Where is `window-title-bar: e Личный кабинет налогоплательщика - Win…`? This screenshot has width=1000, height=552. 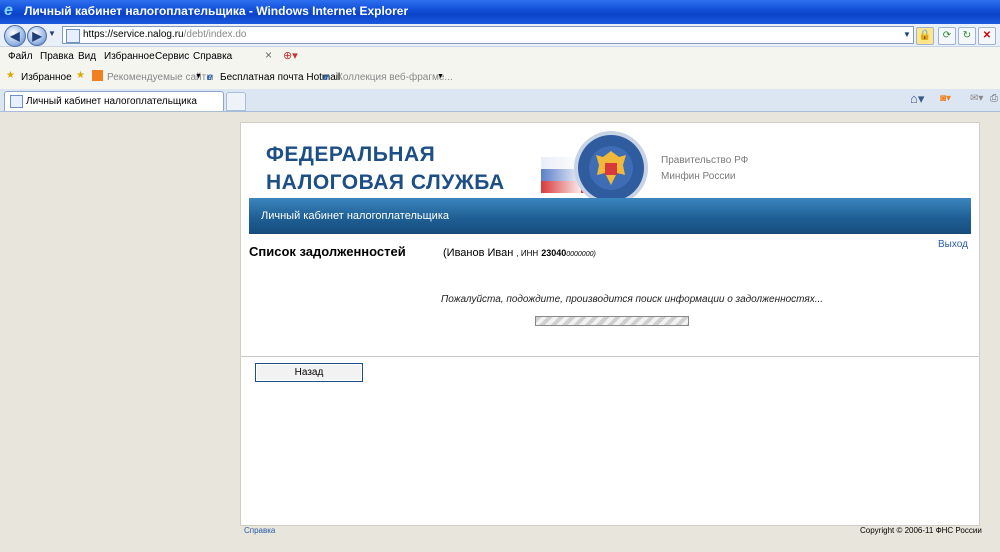
window-title-bar: e Личный кабинет налогоплательщика - Win… is located at coordinates (500, 12).